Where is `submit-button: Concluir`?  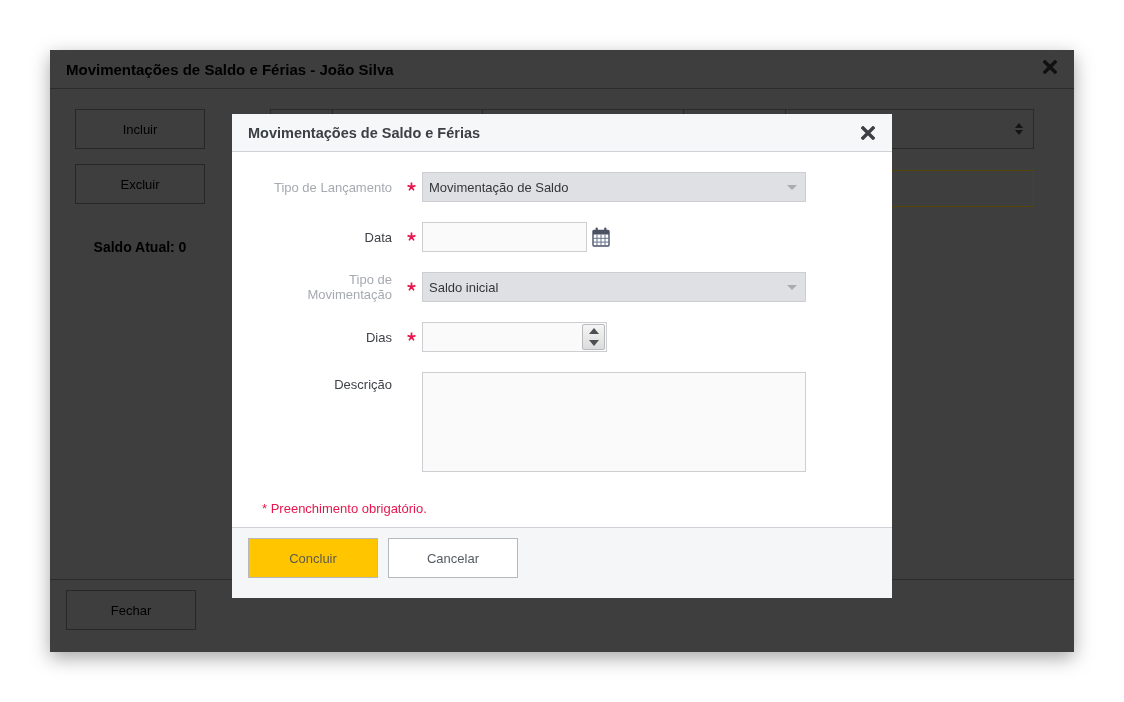 submit-button: Concluir is located at coordinates (313, 558).